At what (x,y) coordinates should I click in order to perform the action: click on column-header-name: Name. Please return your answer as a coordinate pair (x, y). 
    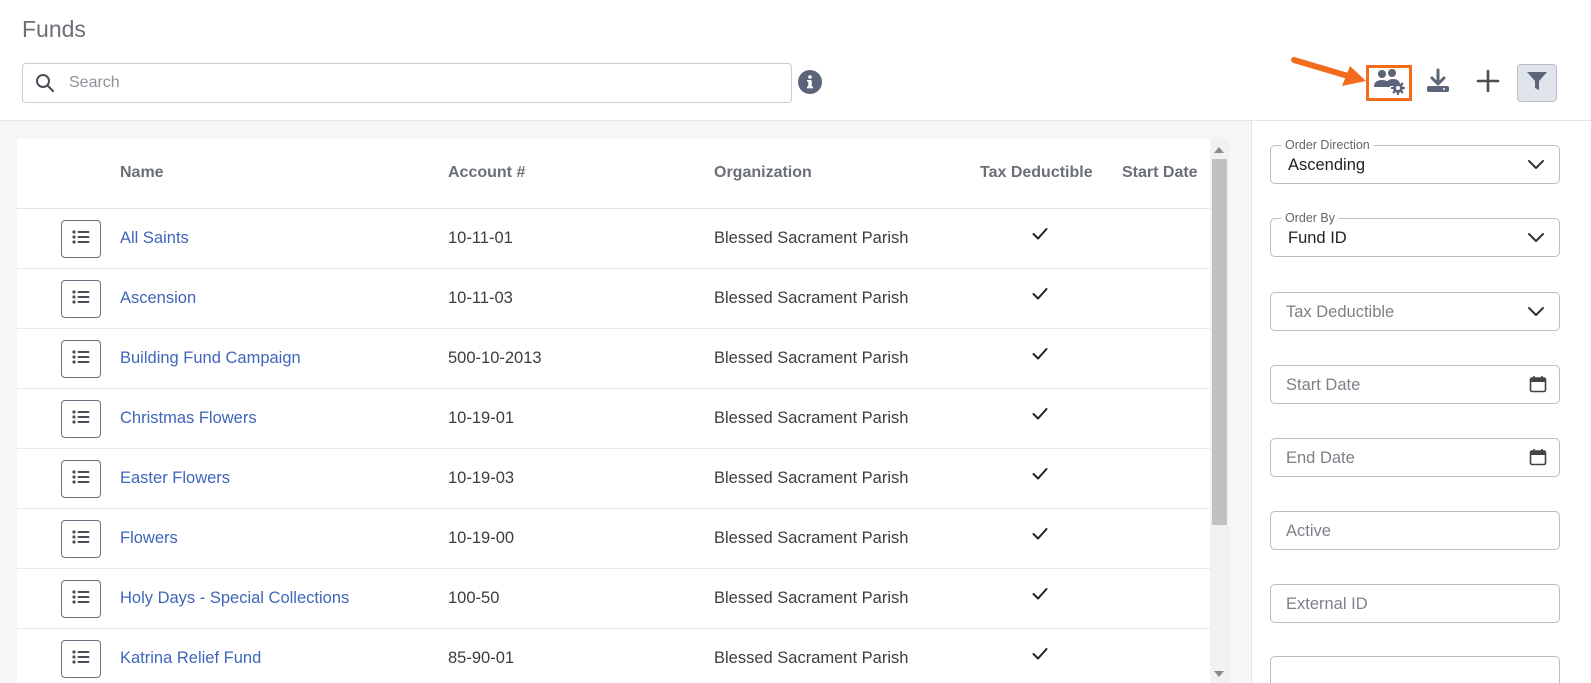
    Looking at the image, I should click on (142, 173).